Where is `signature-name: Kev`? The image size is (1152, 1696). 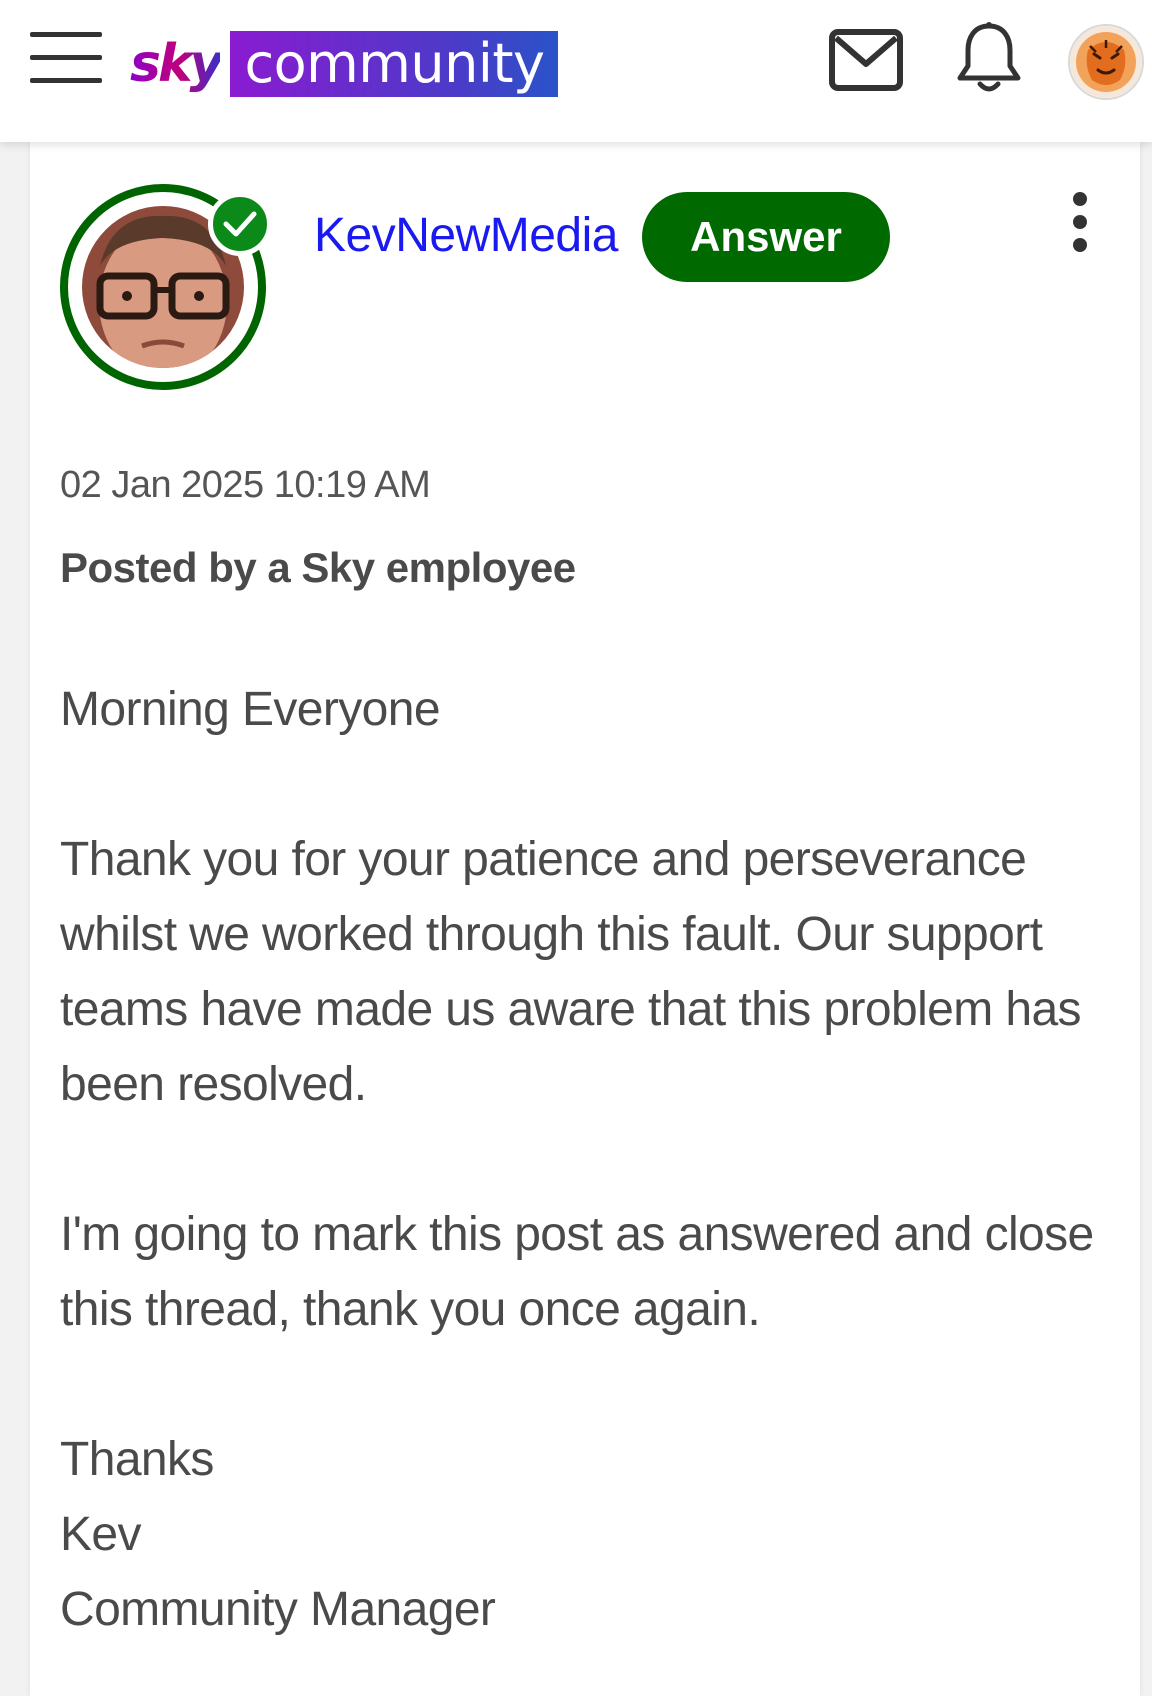
signature-name: Kev is located at coordinates (101, 1534).